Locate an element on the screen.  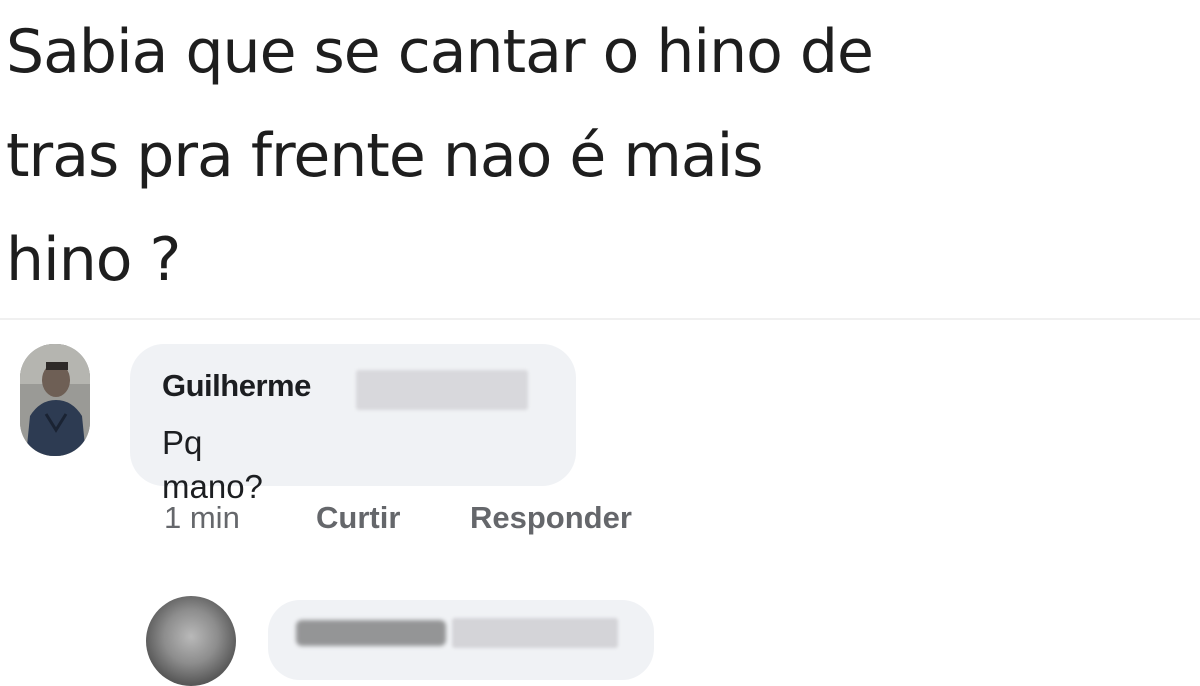
like-button: Curtir is located at coordinates (358, 518).